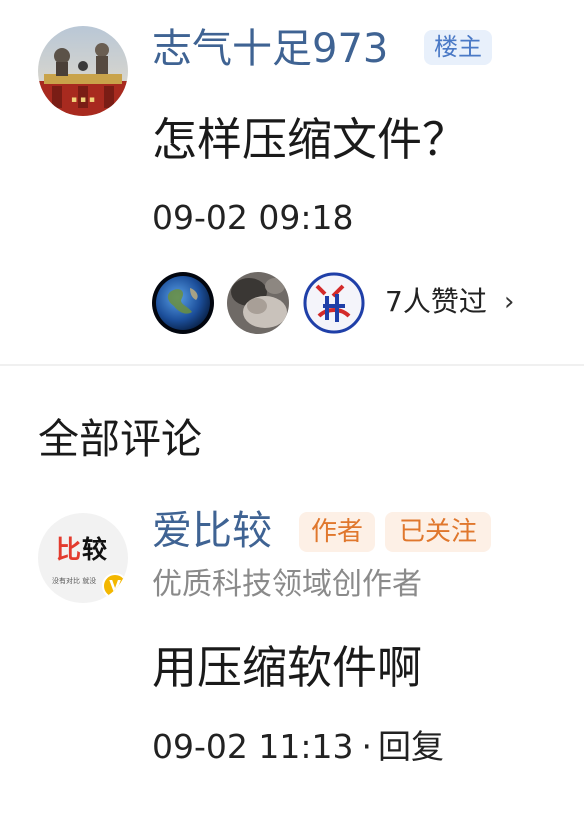 This screenshot has width=584, height=816. Describe the element at coordinates (212, 531) in the screenshot. I see `commenter-name: 爱比较` at that location.